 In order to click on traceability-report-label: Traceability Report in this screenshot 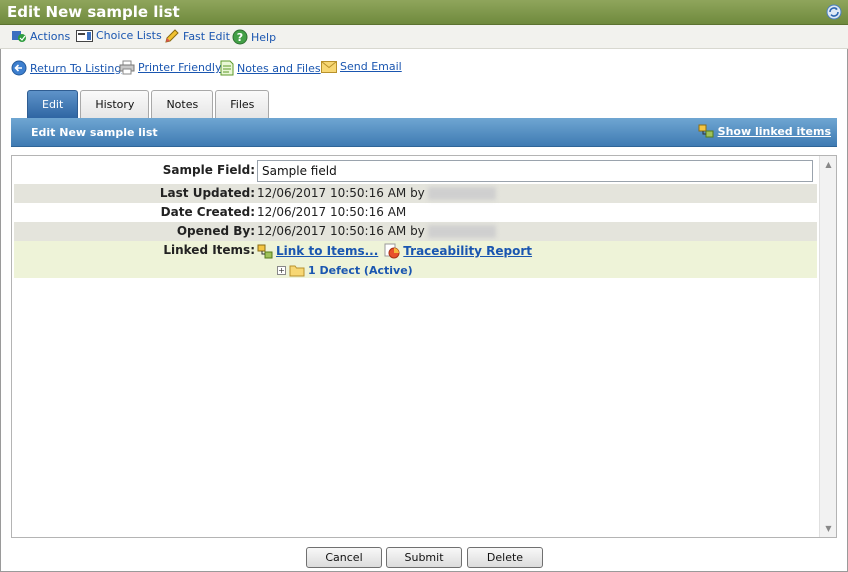, I will do `click(468, 251)`.